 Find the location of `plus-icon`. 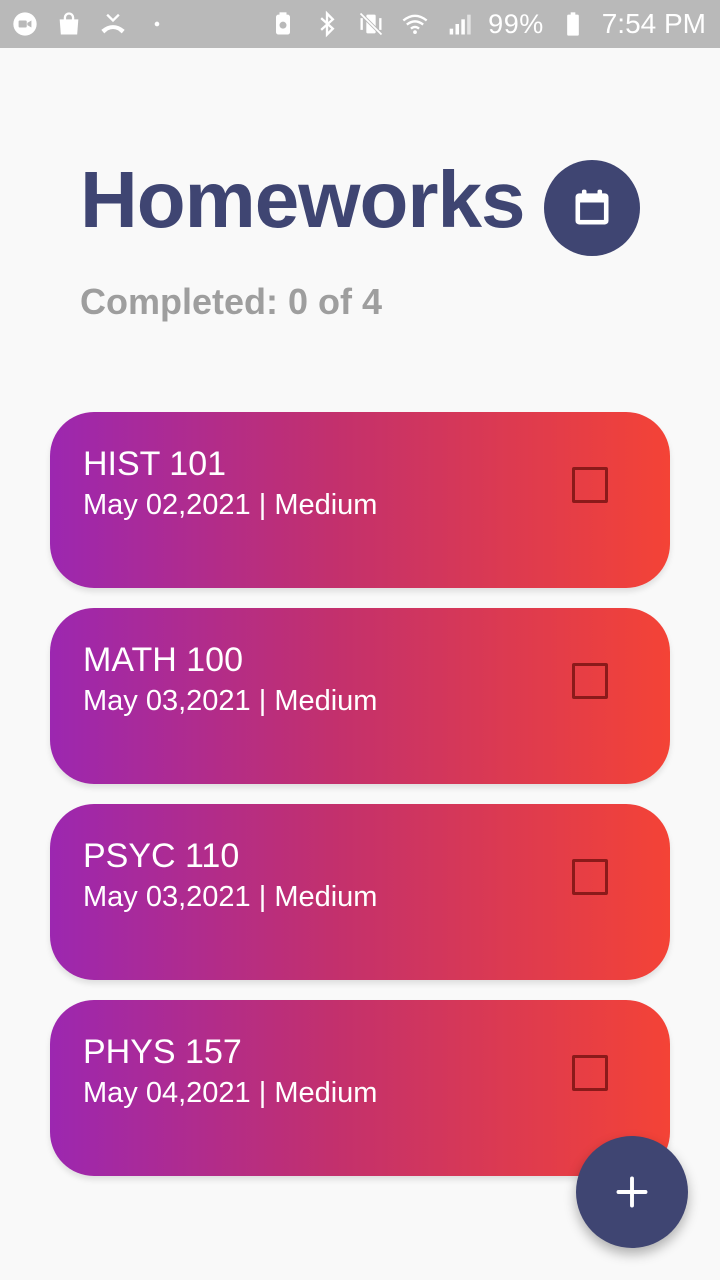

plus-icon is located at coordinates (632, 1192).